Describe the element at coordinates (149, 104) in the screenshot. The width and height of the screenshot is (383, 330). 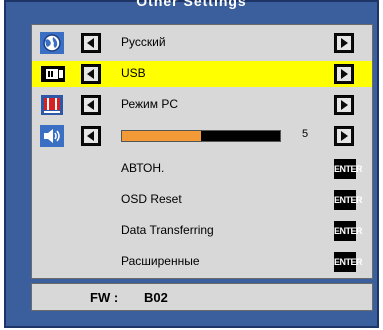
I see `pc-mode-label: Режим PC` at that location.